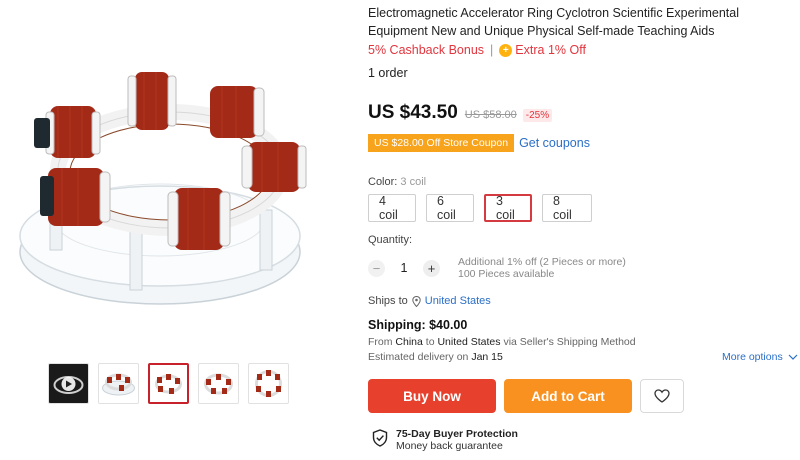 This screenshot has height=460, width=800. What do you see at coordinates (390, 240) in the screenshot?
I see `quantity-label: Quantity:` at bounding box center [390, 240].